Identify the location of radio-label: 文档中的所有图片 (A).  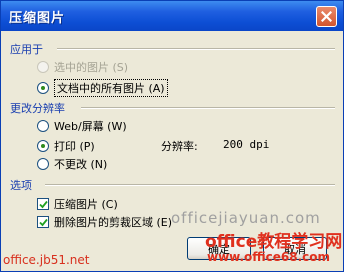
(111, 88).